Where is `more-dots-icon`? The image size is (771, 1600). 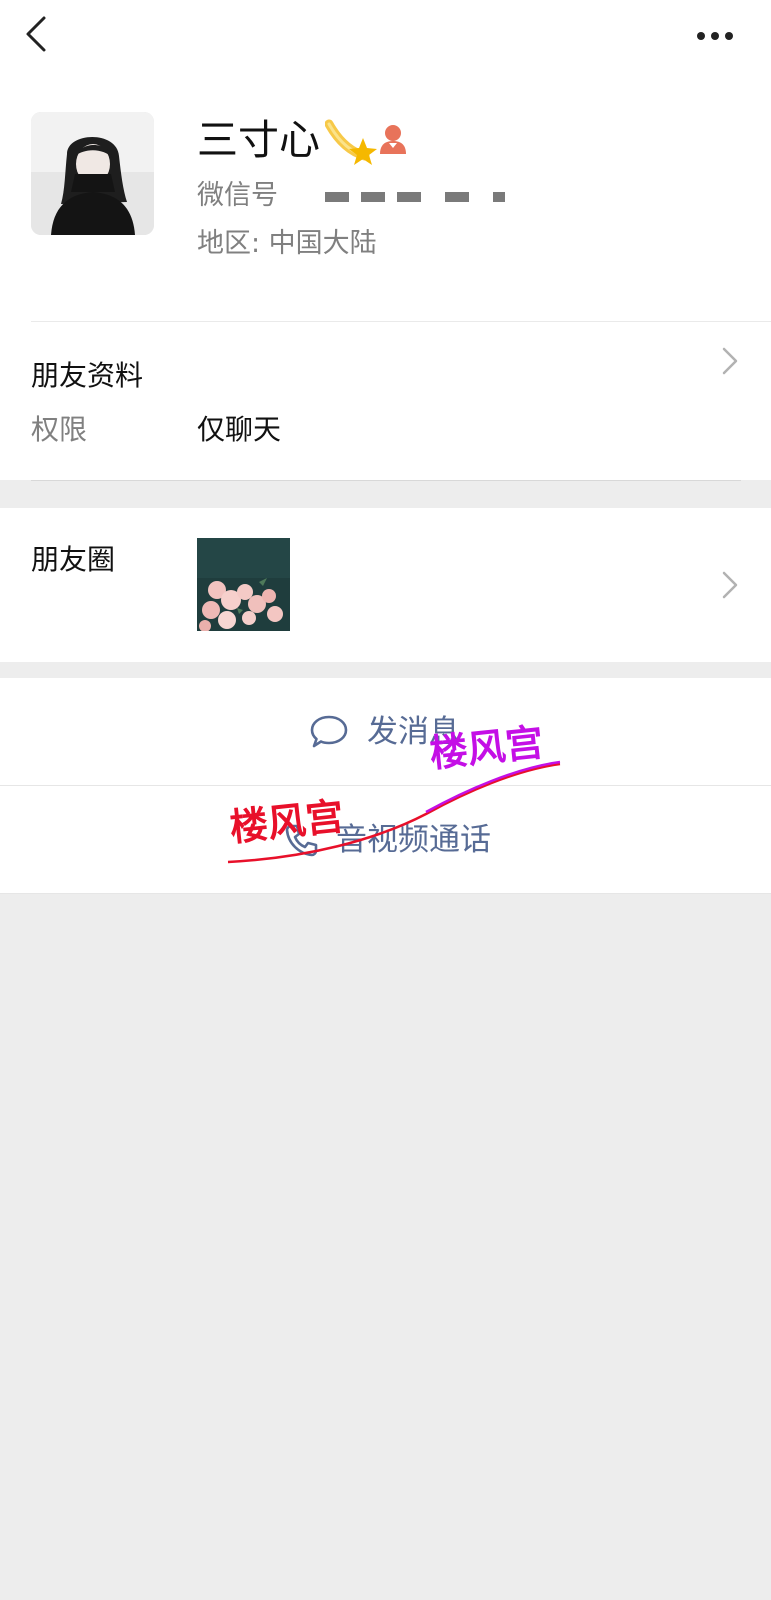
more-dots-icon is located at coordinates (715, 36).